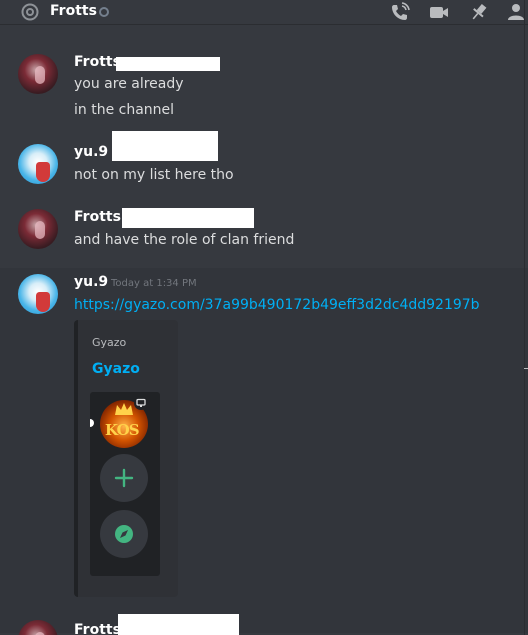  What do you see at coordinates (124, 409) in the screenshot?
I see `crown-icon` at bounding box center [124, 409].